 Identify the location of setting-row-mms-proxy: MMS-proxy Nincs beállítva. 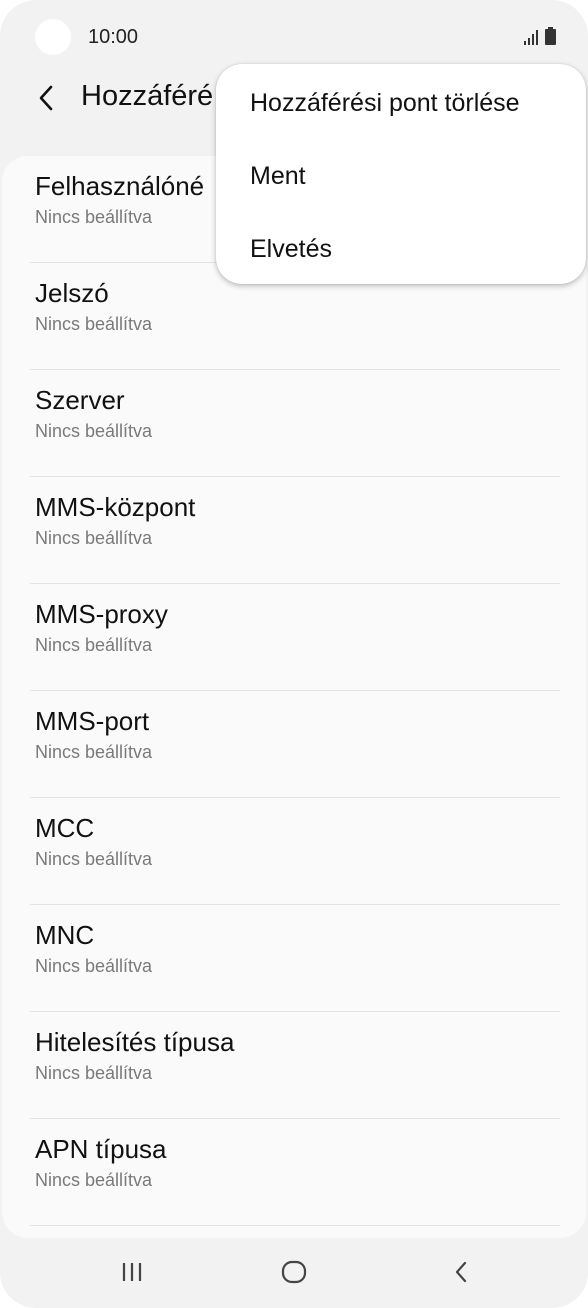
(294, 637).